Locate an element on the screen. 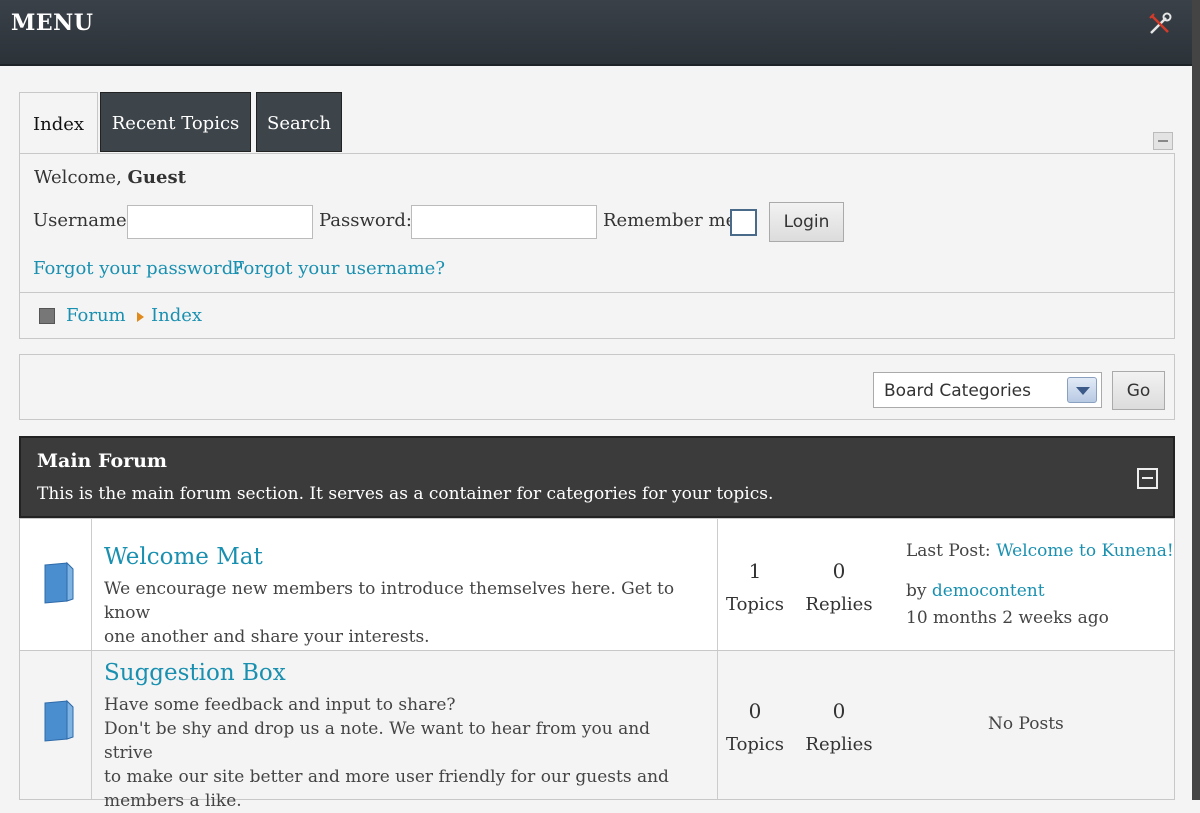 This screenshot has height=813, width=1200. forum-description-line: Have some feedback and input to share? is located at coordinates (280, 705).